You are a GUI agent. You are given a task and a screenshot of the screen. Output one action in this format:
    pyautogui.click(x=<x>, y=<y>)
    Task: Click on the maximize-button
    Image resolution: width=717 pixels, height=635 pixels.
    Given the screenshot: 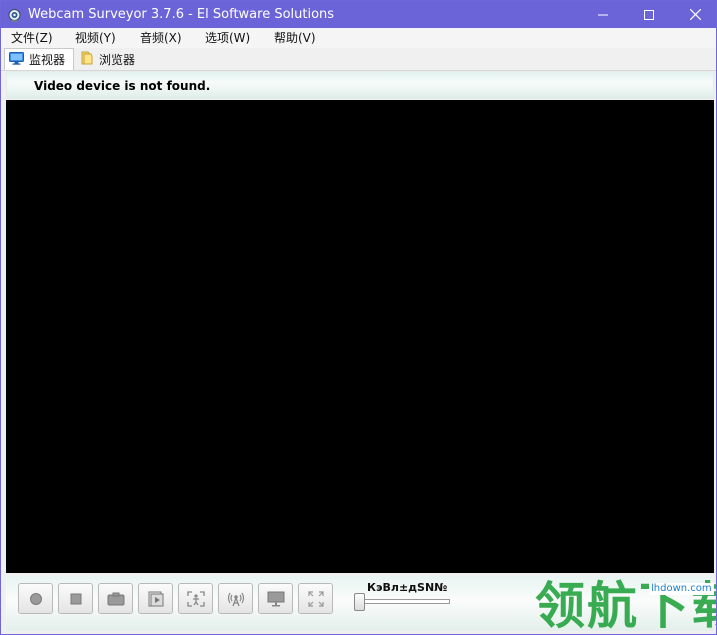 What is the action you would take?
    pyautogui.click(x=649, y=14)
    